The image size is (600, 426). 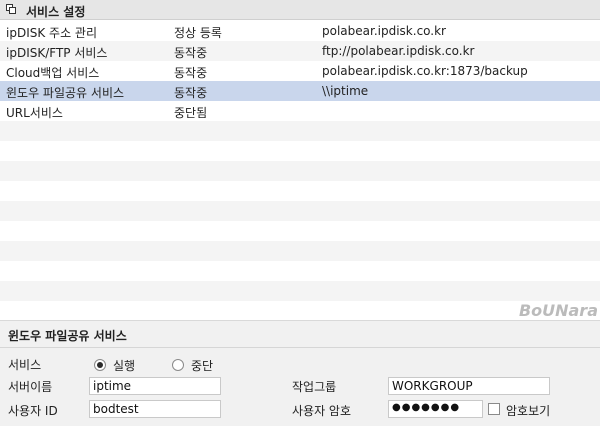 What do you see at coordinates (33, 411) in the screenshot?
I see `user-id-label: 사용자 ID` at bounding box center [33, 411].